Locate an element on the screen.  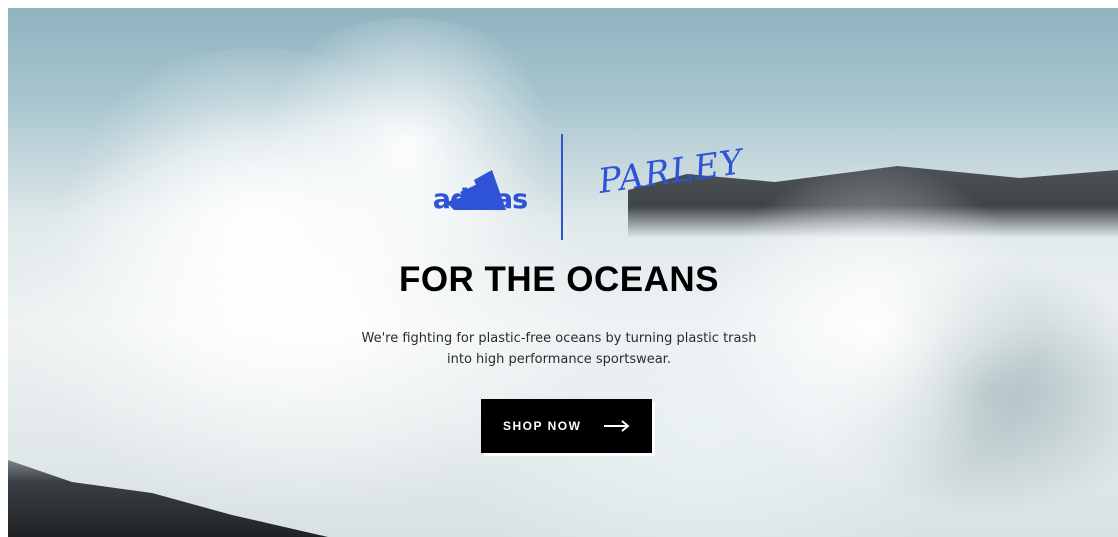
brand-lockup: adidas PARLEY is located at coordinates (588, 184).